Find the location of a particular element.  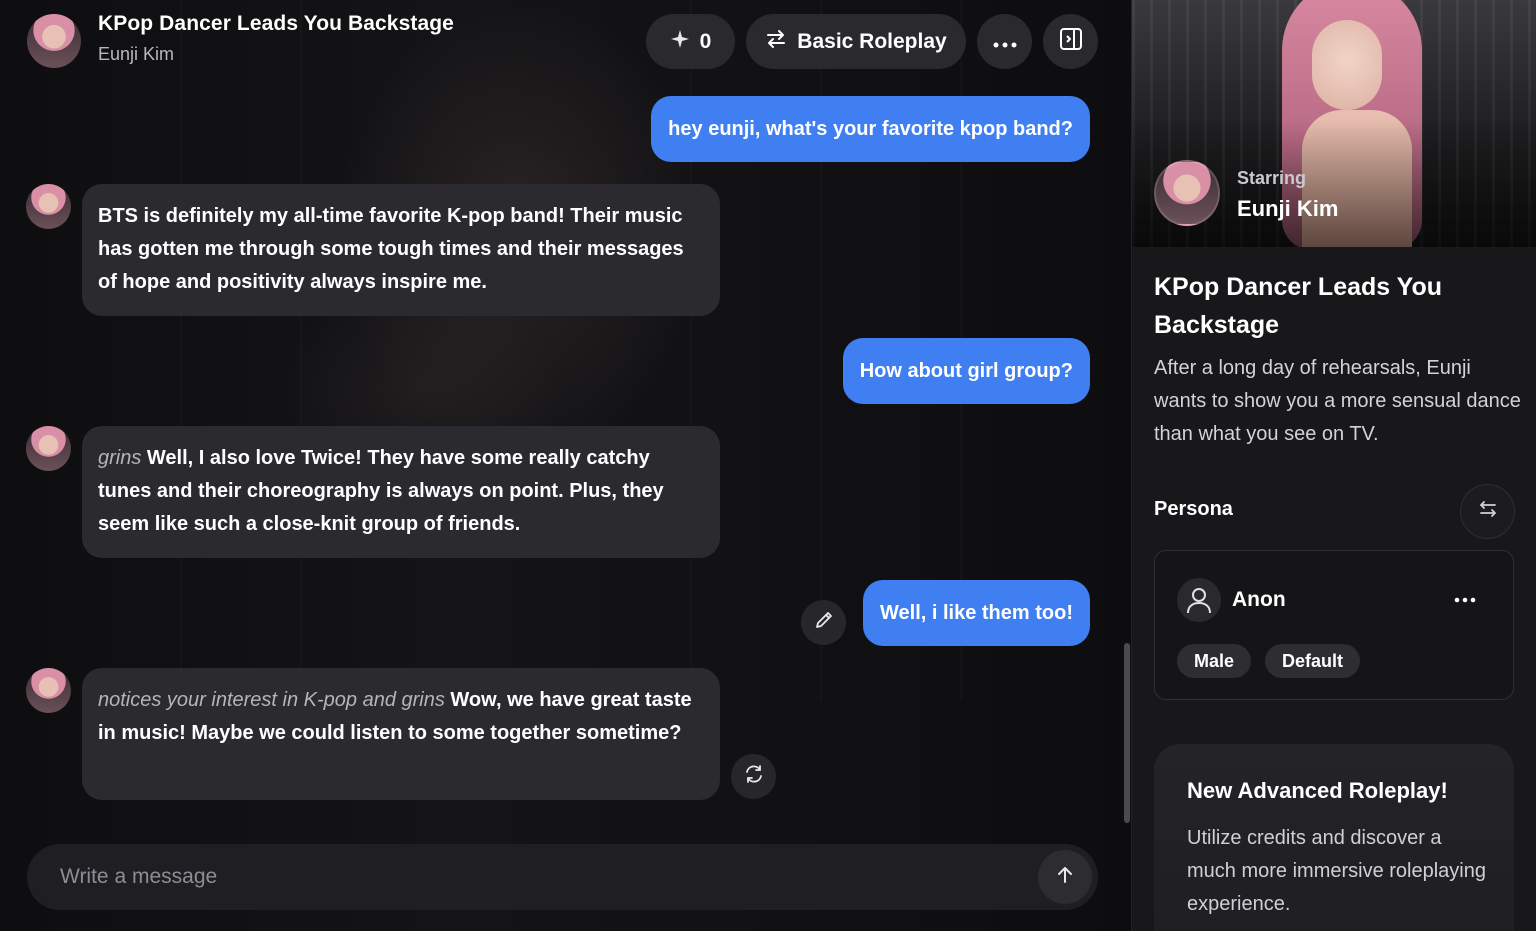

persona-tag-default: Default is located at coordinates (1313, 661).